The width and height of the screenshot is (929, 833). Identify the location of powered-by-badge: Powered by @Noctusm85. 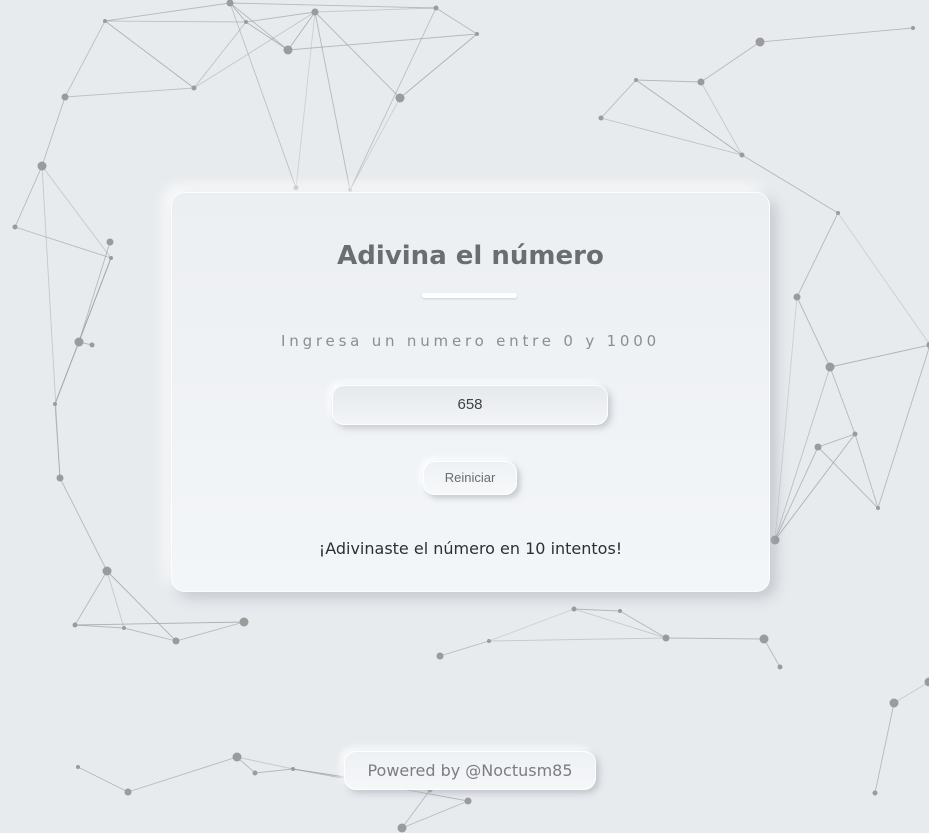
(470, 770).